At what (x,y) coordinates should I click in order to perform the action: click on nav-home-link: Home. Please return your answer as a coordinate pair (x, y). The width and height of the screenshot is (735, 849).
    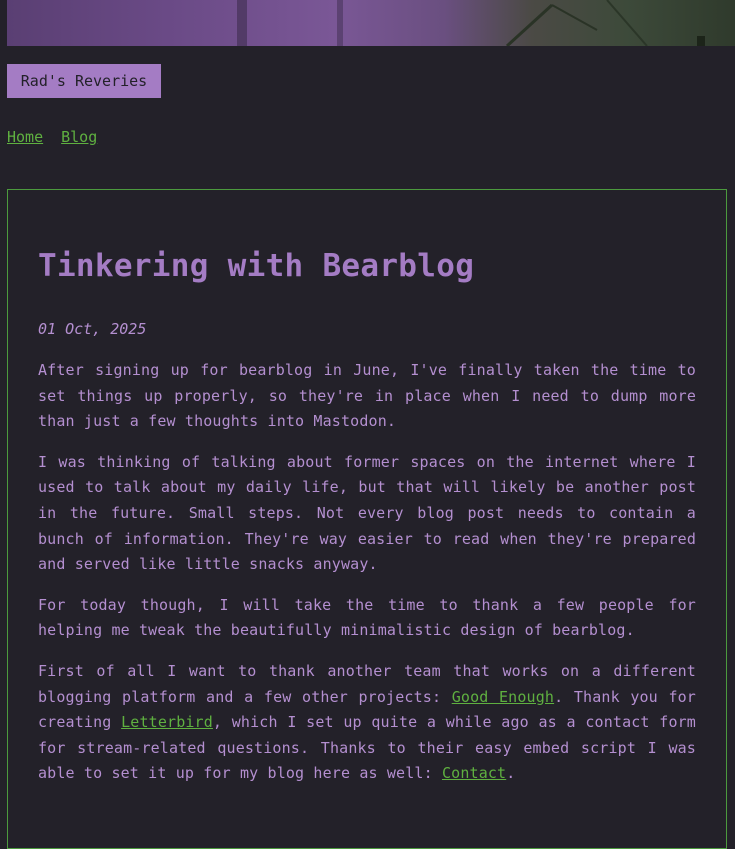
    Looking at the image, I should click on (25, 137).